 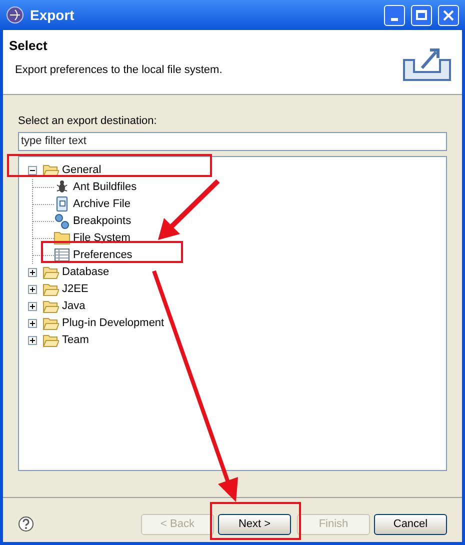 What do you see at coordinates (32, 170) in the screenshot?
I see `collapse-toggle` at bounding box center [32, 170].